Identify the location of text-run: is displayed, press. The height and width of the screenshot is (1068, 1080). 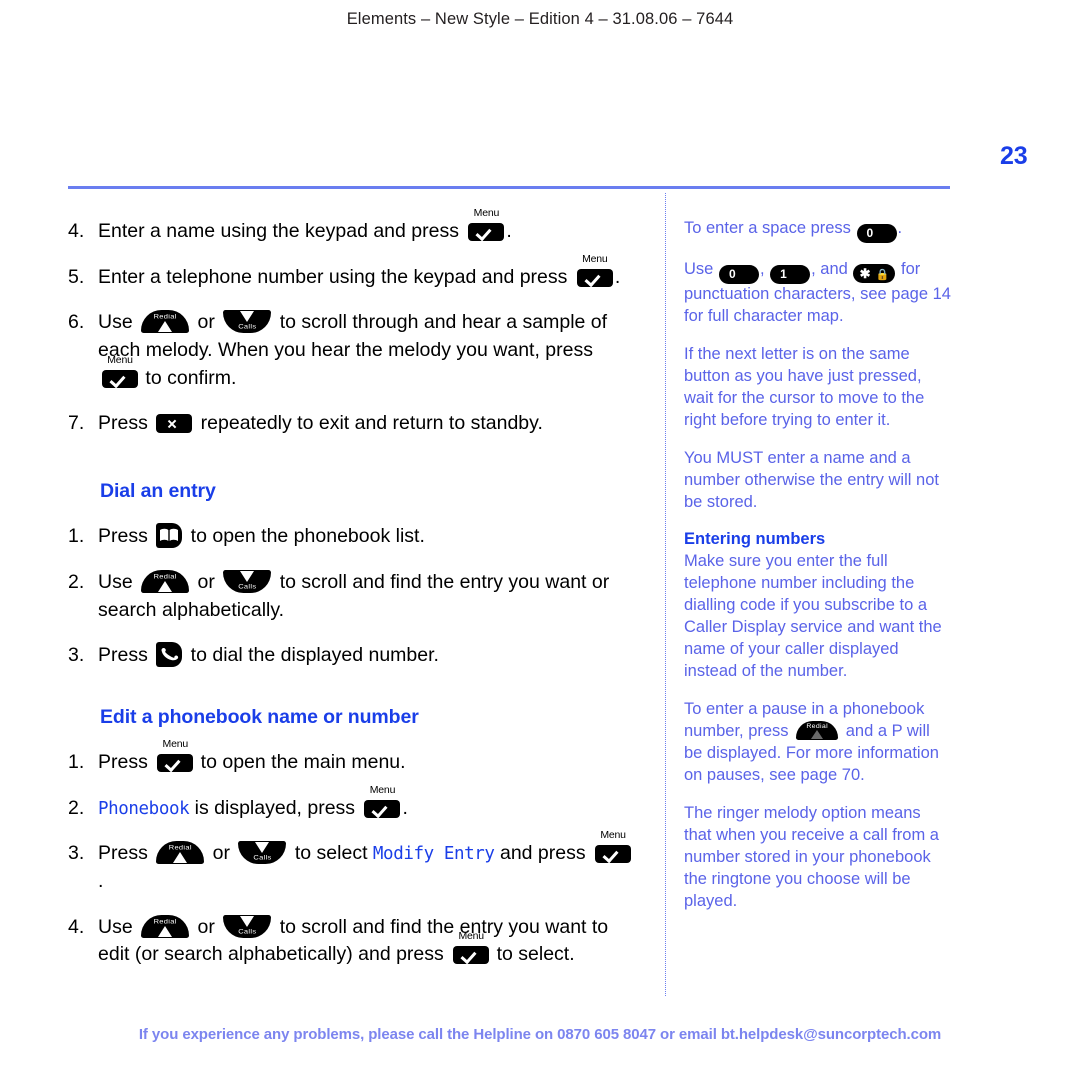
(275, 807).